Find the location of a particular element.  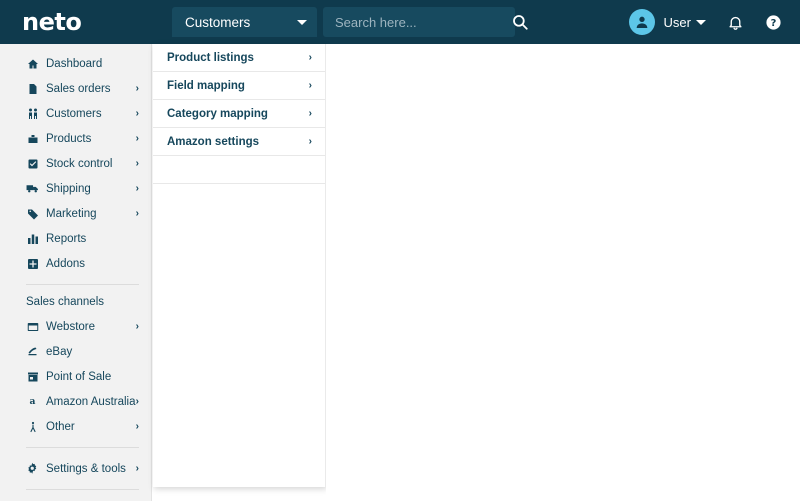

brand-logo: neto is located at coordinates (76, 22).